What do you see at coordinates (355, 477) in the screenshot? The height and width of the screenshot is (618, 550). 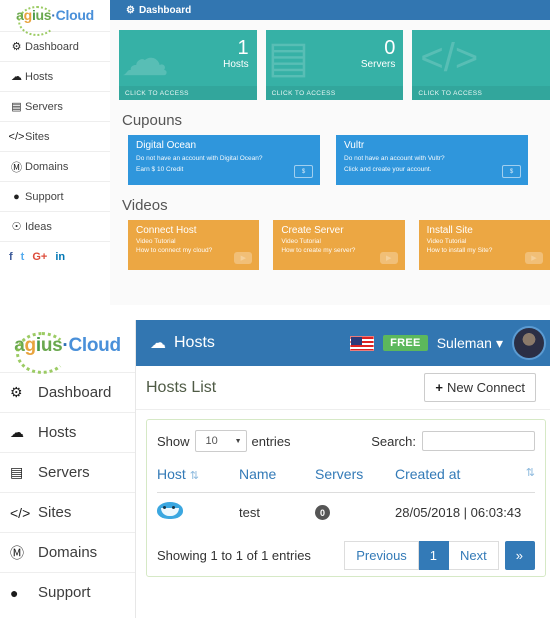 I see `column-header-servers: Servers` at bounding box center [355, 477].